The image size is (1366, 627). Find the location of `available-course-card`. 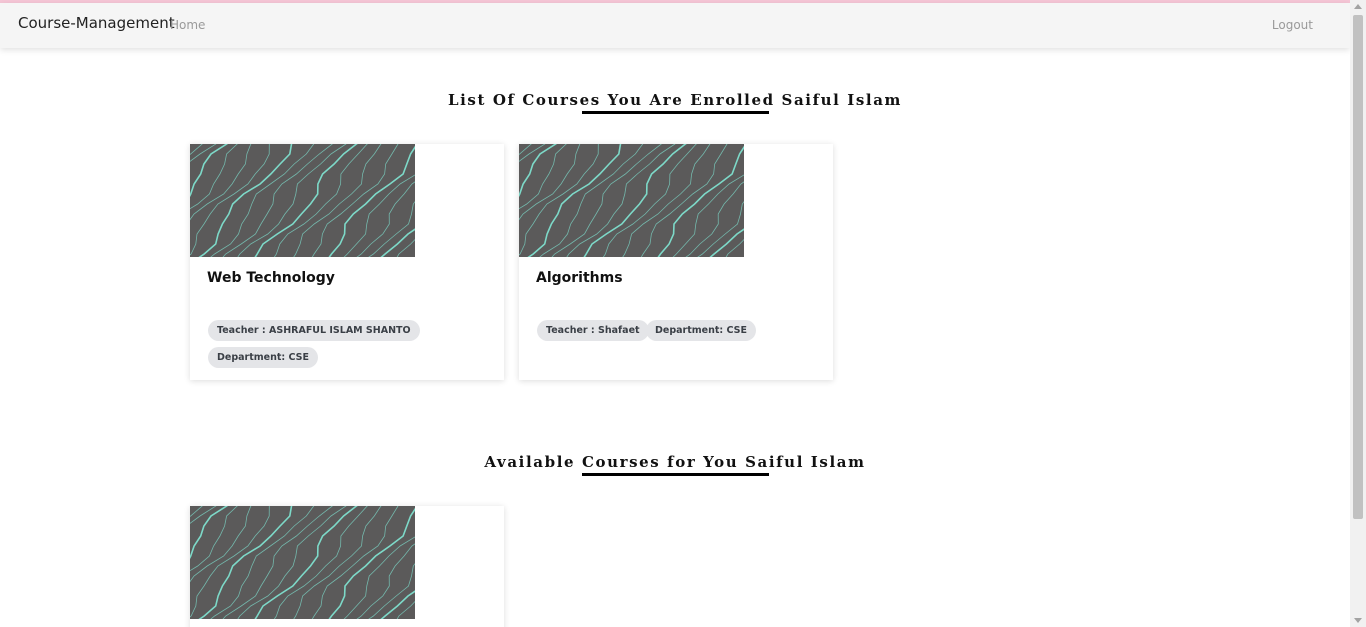

available-course-card is located at coordinates (347, 566).